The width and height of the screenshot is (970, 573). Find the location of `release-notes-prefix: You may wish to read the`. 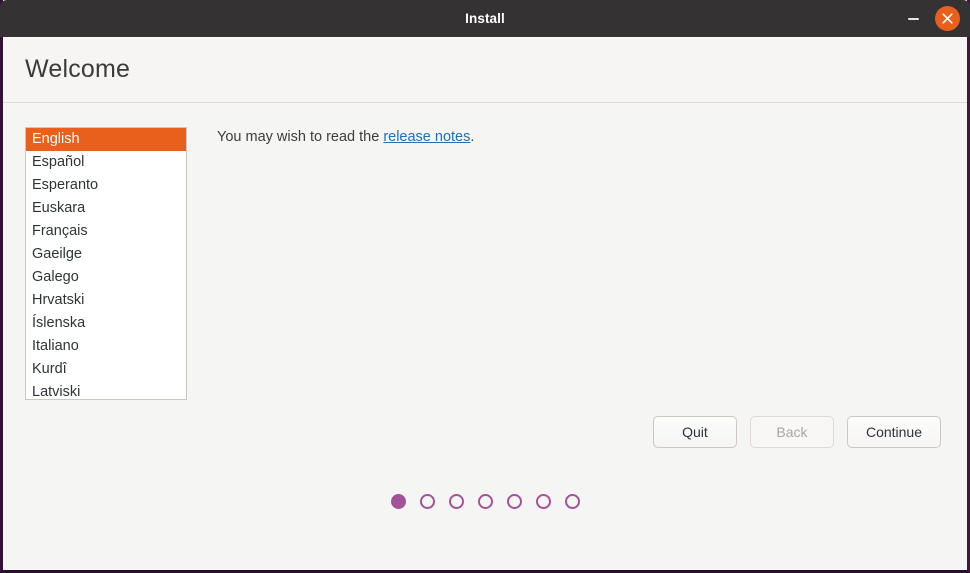

release-notes-prefix: You may wish to read the is located at coordinates (300, 137).